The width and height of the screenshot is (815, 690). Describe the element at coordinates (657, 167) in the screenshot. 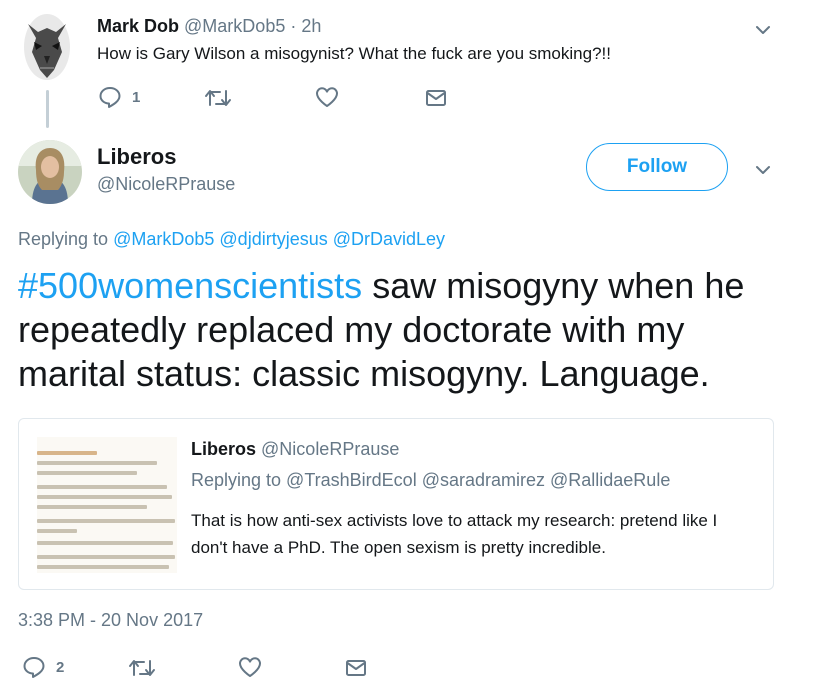

I see `follow-button: Follow` at that location.